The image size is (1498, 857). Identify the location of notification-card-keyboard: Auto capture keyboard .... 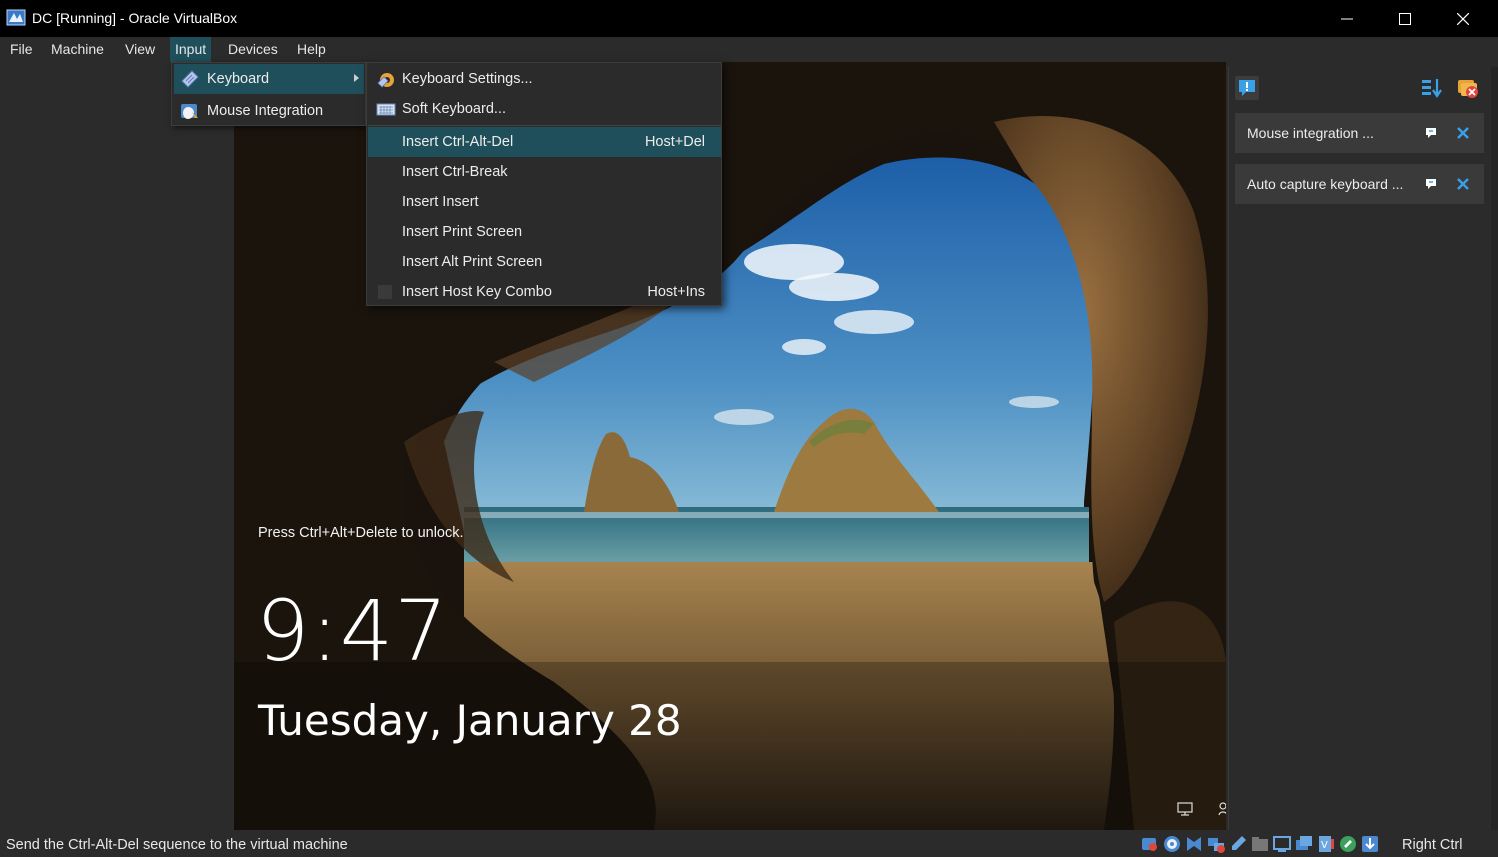
(1359, 184).